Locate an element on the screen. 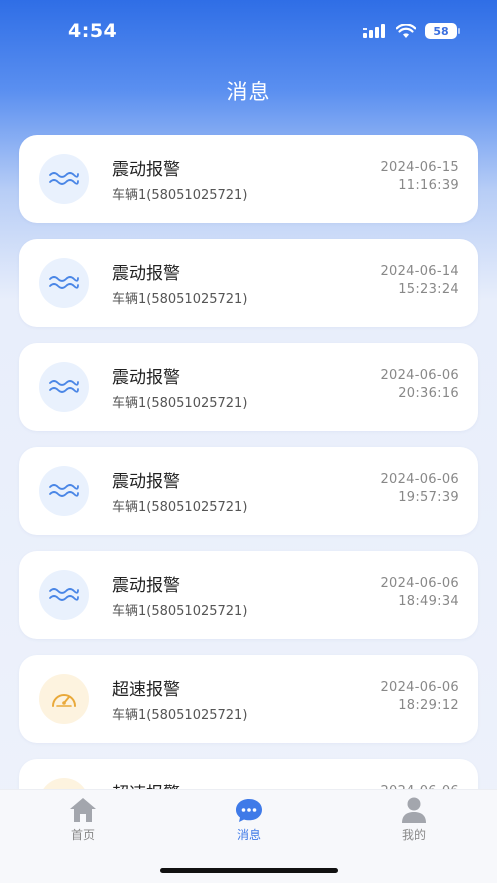  battery-level: 58 is located at coordinates (441, 31).